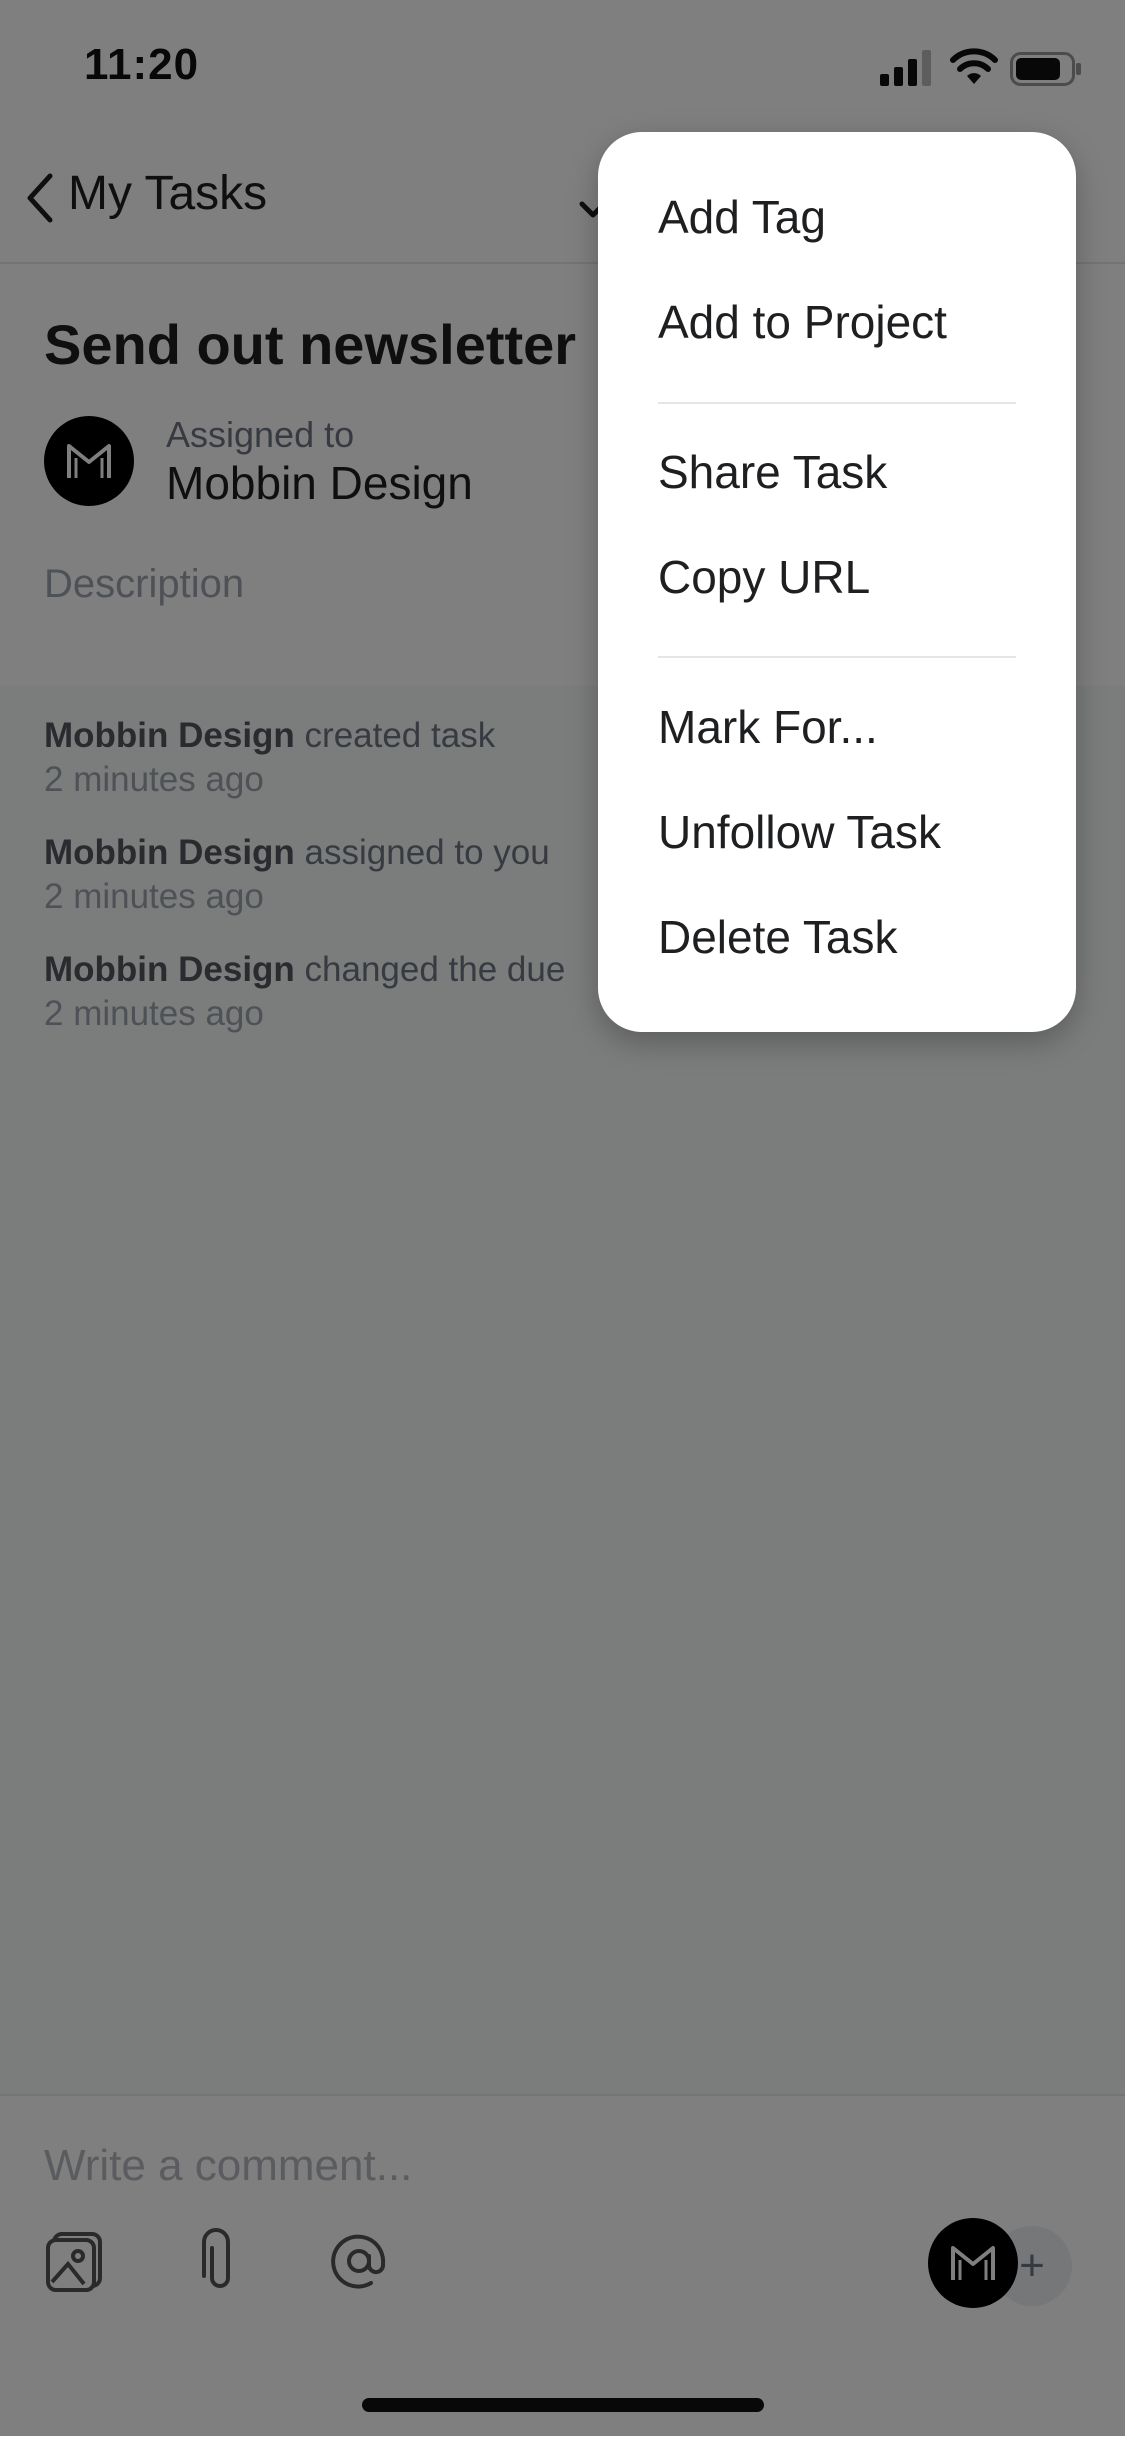  I want to click on menu-item-copy-url: Copy URL, so click(764, 577).